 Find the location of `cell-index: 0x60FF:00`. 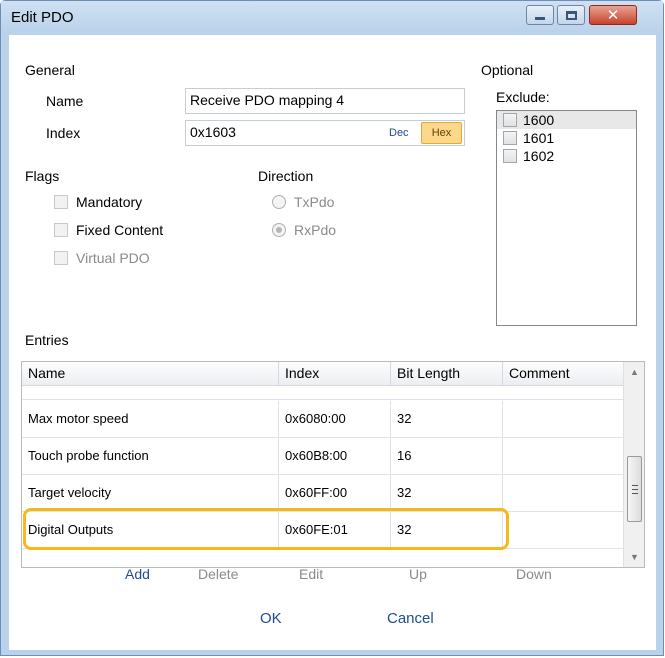

cell-index: 0x60FF:00 is located at coordinates (335, 493).